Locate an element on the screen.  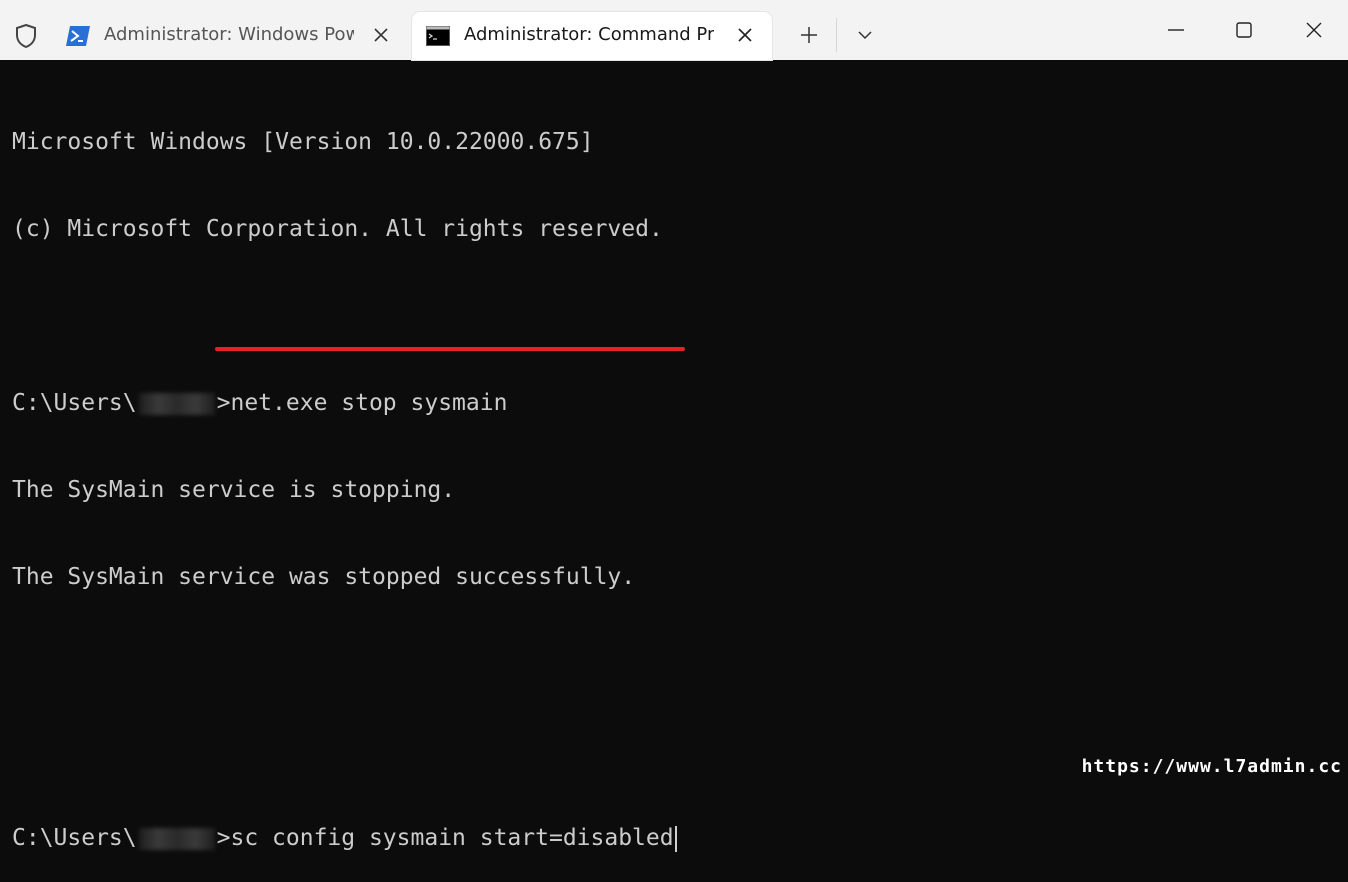
tab-powershell: Administrator: Windows Powe is located at coordinates (230, 36).